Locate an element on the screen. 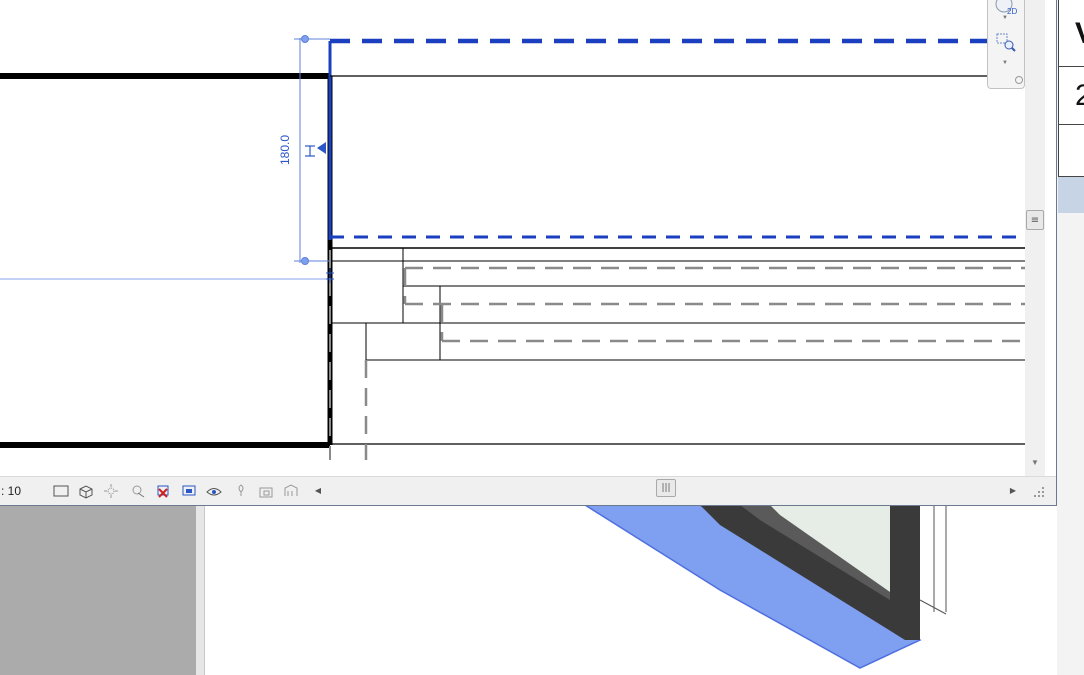  sun-path-icon is located at coordinates (111, 491).